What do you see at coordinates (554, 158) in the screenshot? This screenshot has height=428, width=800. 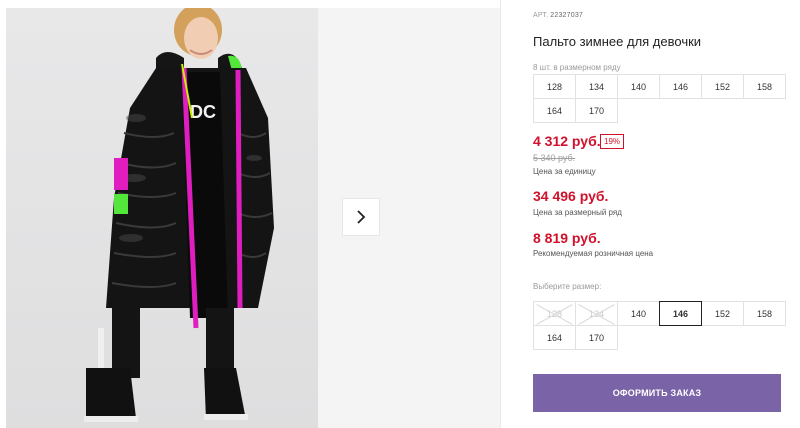 I see `old-price: 5 340 руб.` at bounding box center [554, 158].